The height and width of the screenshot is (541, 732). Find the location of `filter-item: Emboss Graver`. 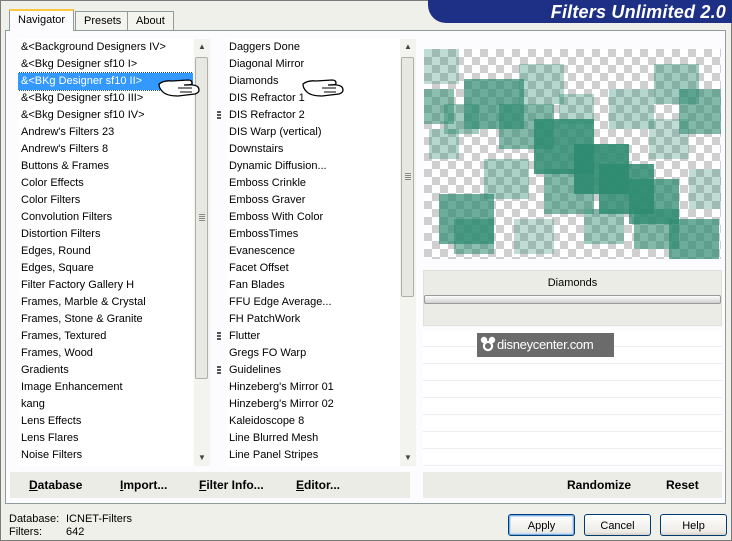

filter-item: Emboss Graver is located at coordinates (313, 200).